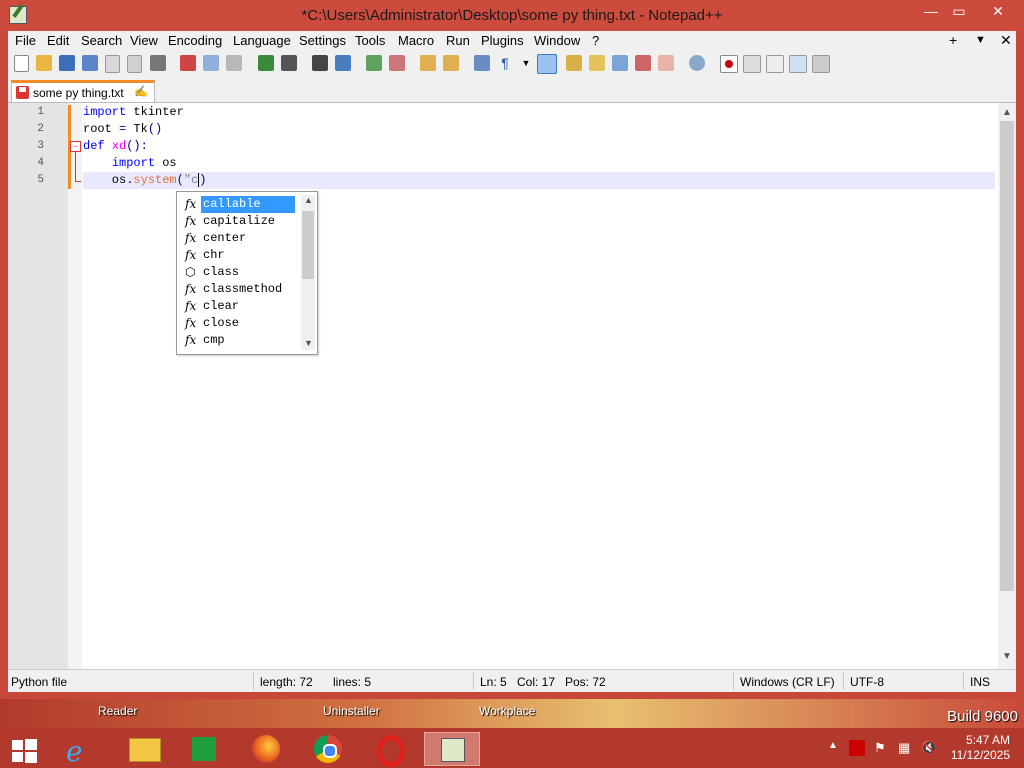 The height and width of the screenshot is (768, 1024). I want to click on autocomplete-item: fx chr, so click(236, 255).